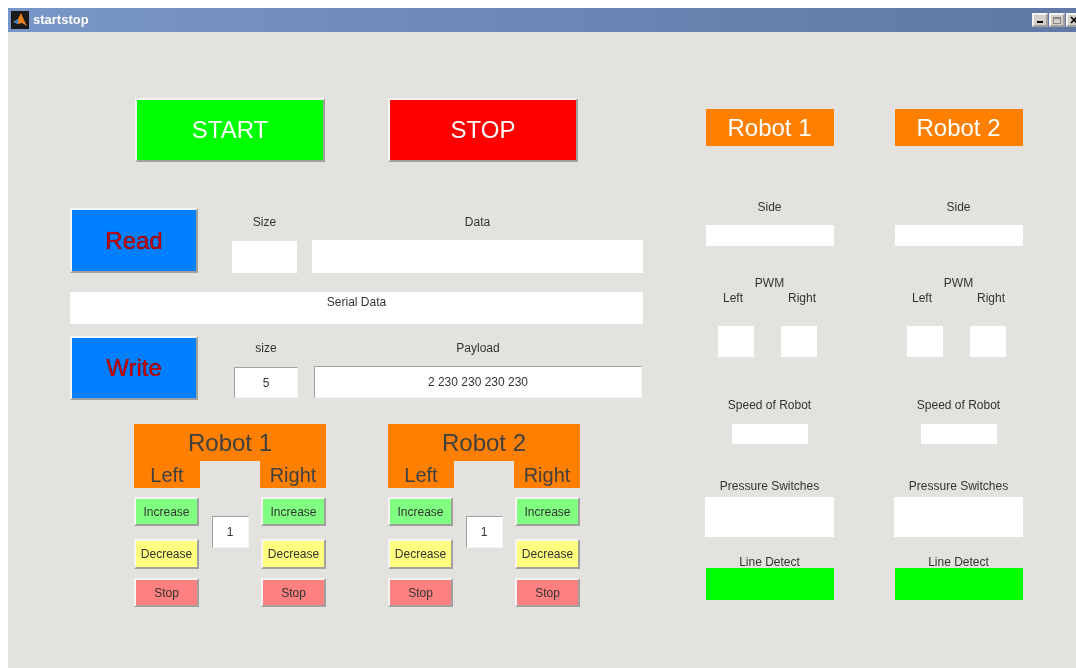  Describe the element at coordinates (483, 130) in the screenshot. I see `stop-button: STOP` at that location.